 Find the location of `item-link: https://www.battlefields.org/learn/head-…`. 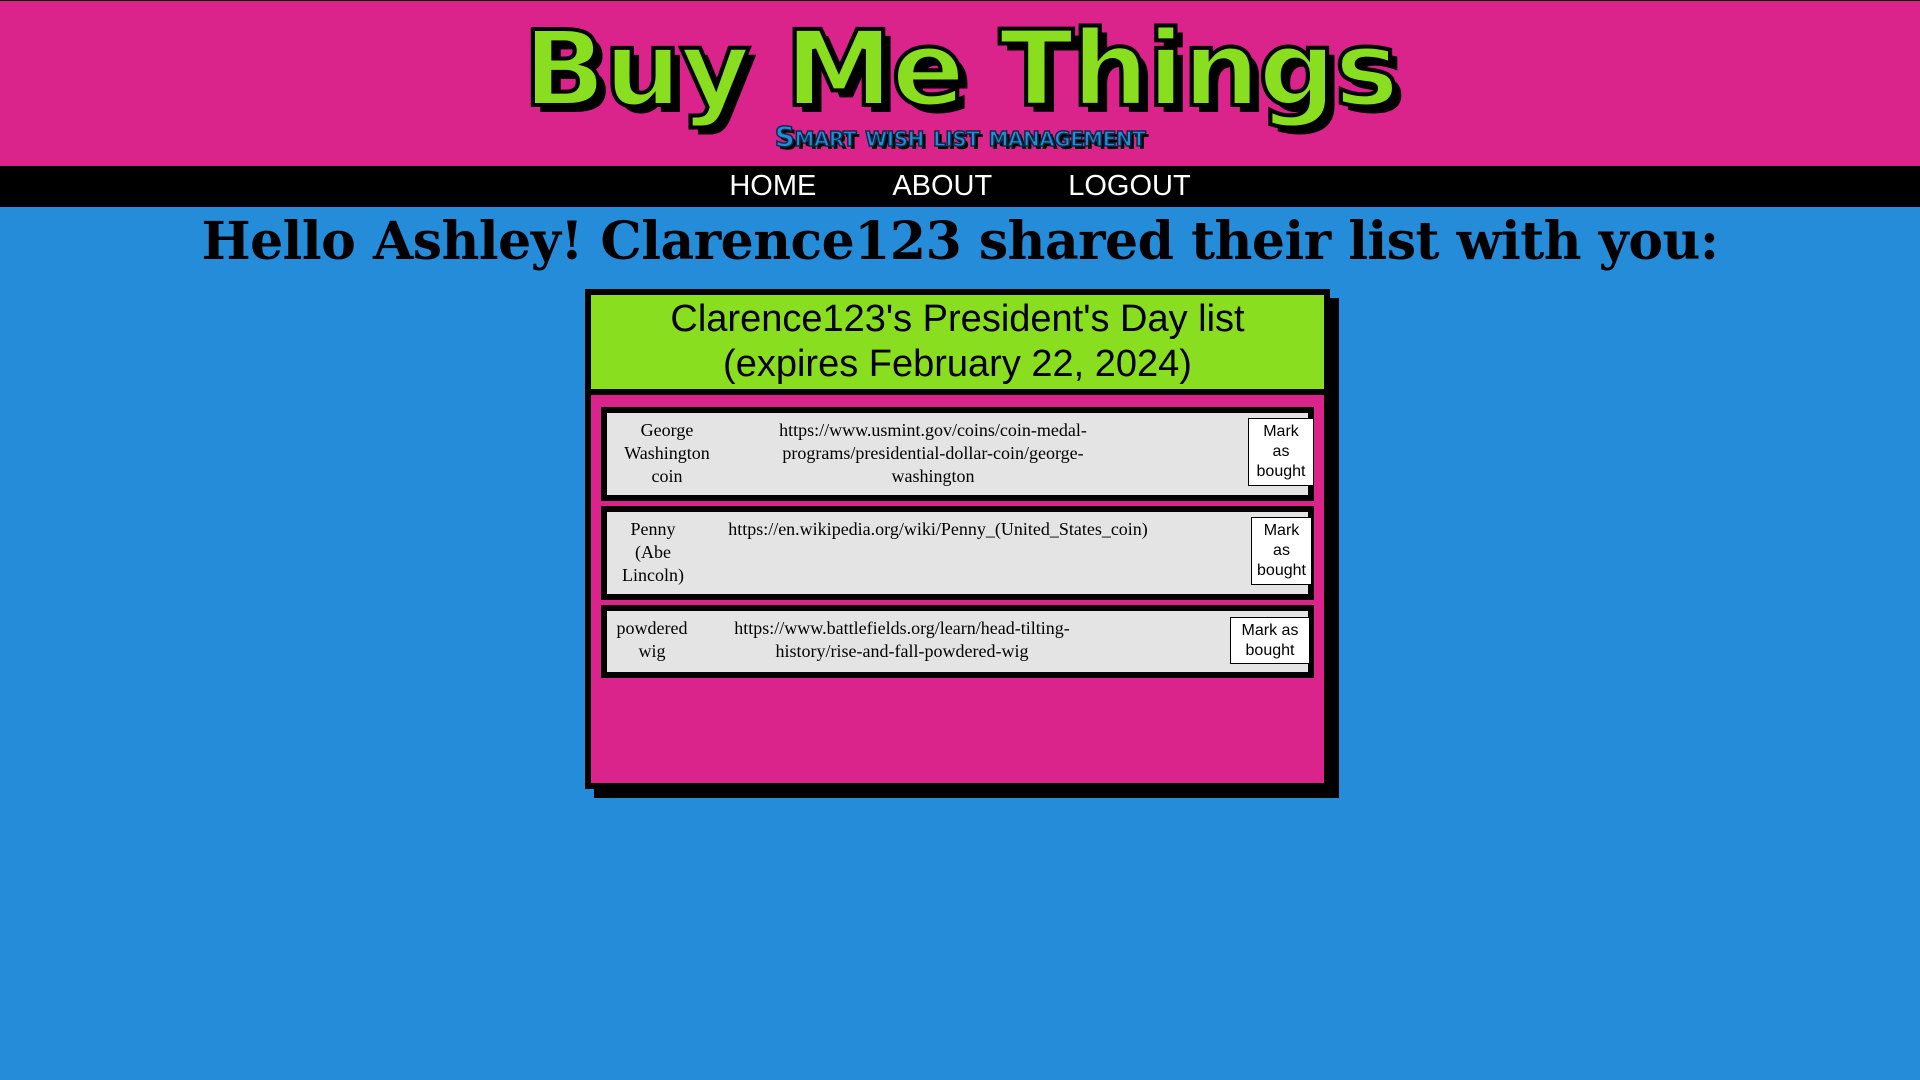

item-link: https://www.battlefields.org/learn/head-… is located at coordinates (902, 640).